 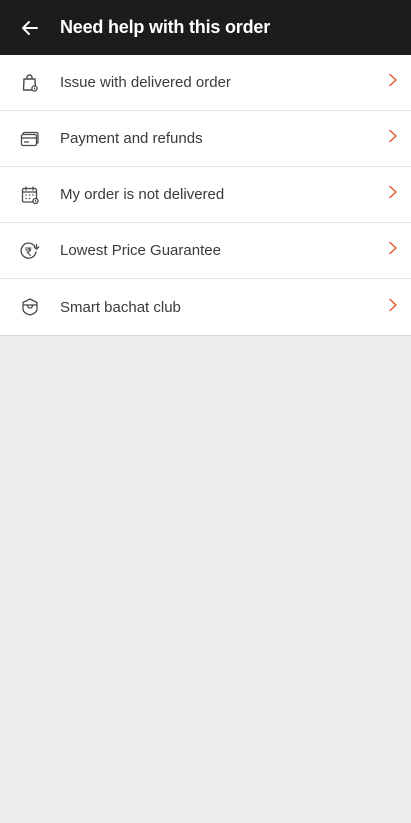 I want to click on help-topic-label: Payment and refunds, so click(x=131, y=138).